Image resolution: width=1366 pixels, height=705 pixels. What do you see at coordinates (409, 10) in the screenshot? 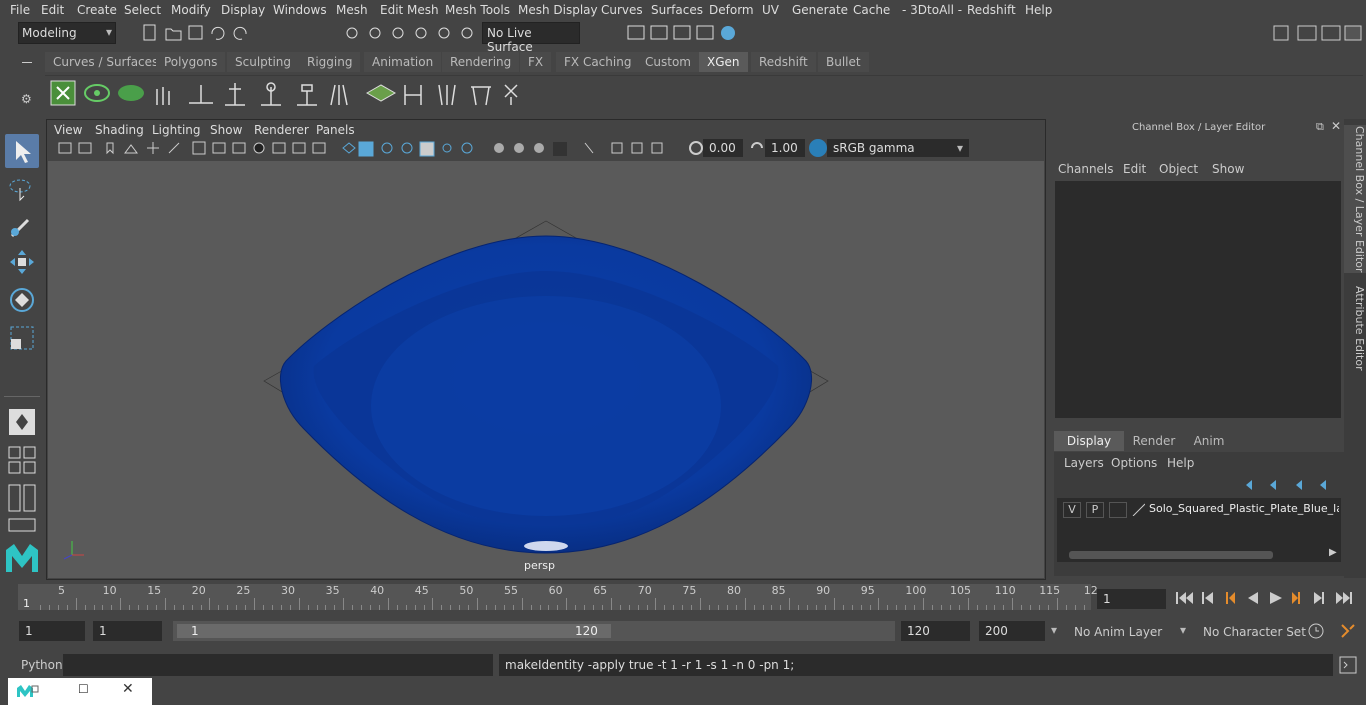
I see `menu-edit-mesh: Edit Mesh` at bounding box center [409, 10].